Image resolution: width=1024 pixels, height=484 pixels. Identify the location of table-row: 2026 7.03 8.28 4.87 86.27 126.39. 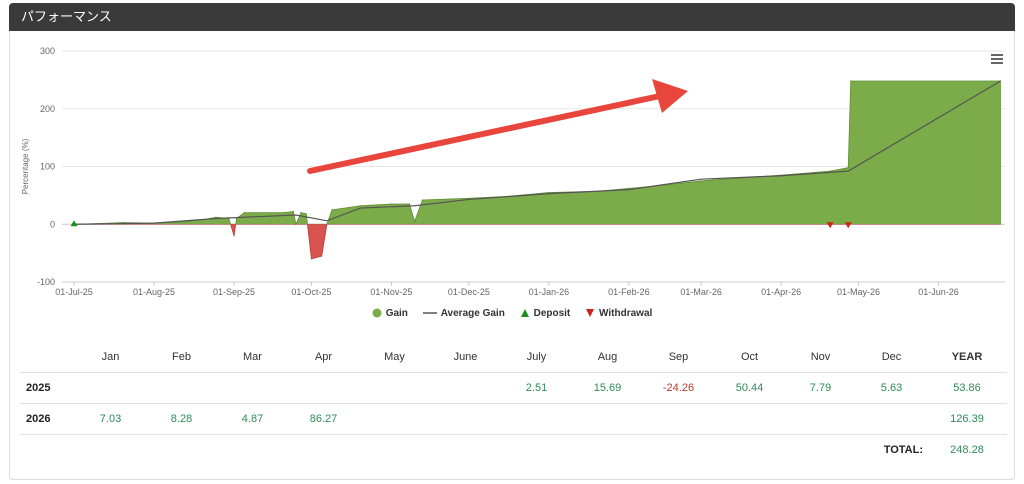
(513, 418).